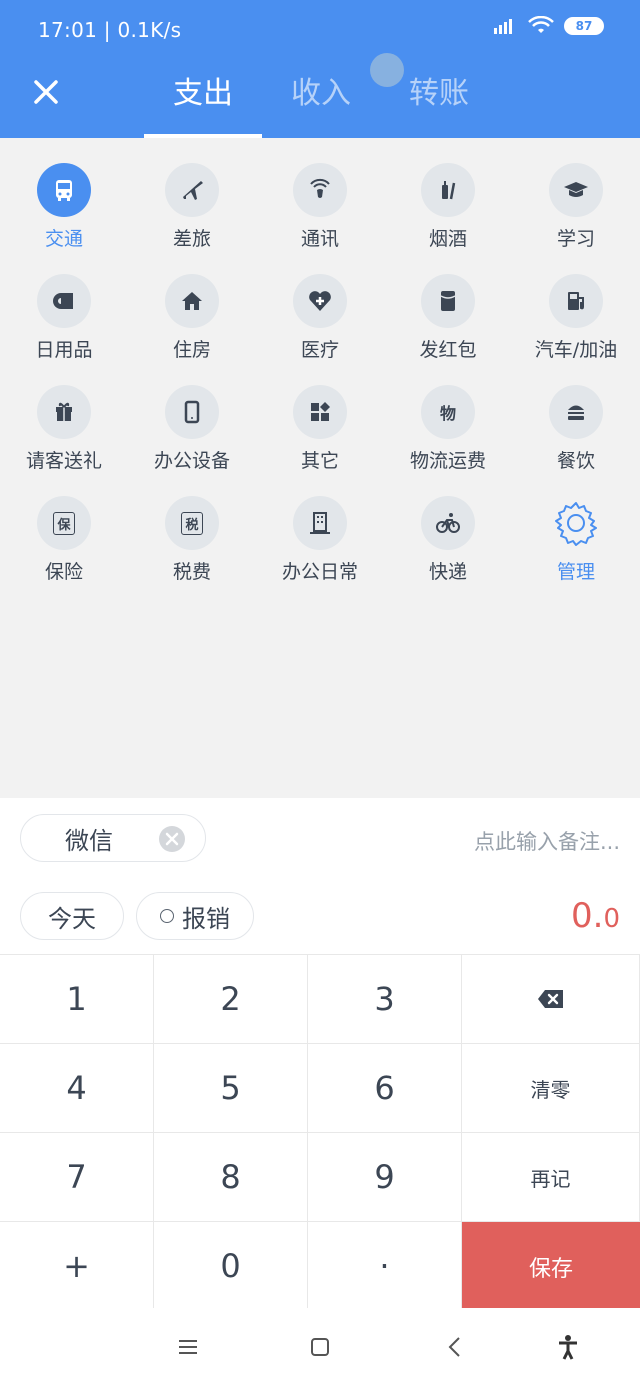  What do you see at coordinates (551, 1266) in the screenshot?
I see `save-button: 保存` at bounding box center [551, 1266].